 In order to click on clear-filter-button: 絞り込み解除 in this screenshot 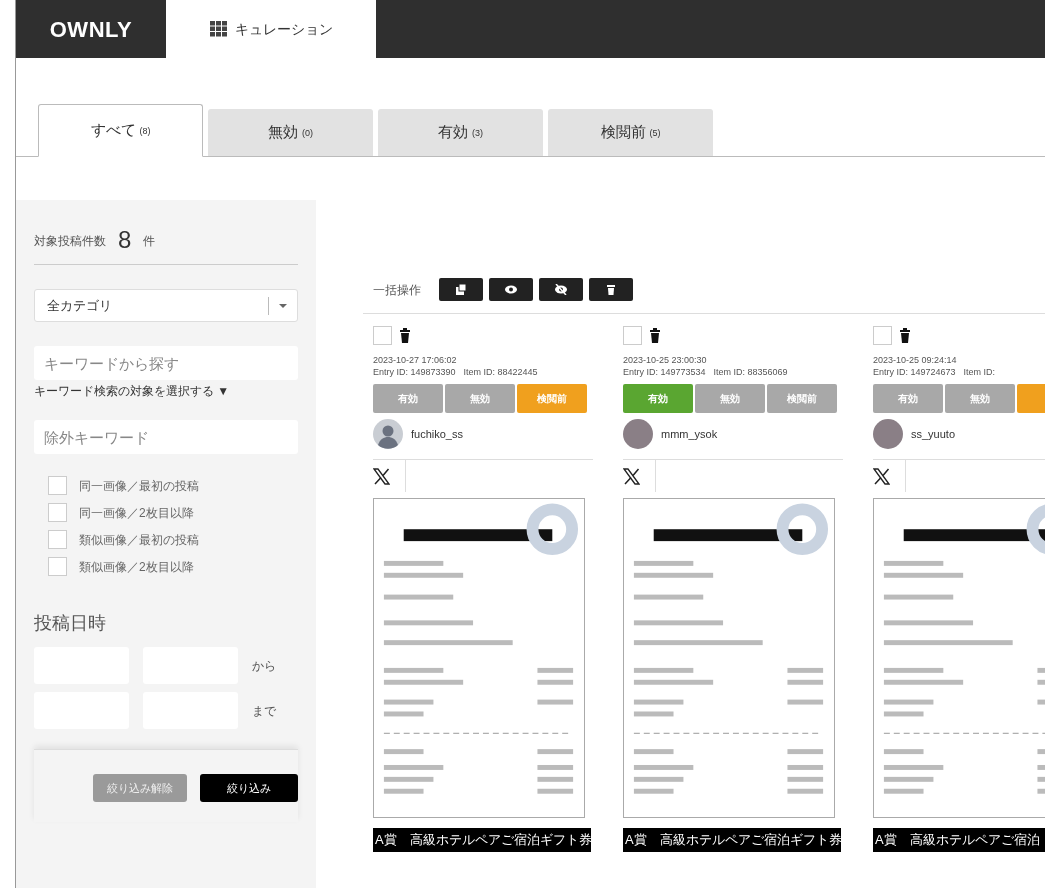, I will do `click(140, 788)`.